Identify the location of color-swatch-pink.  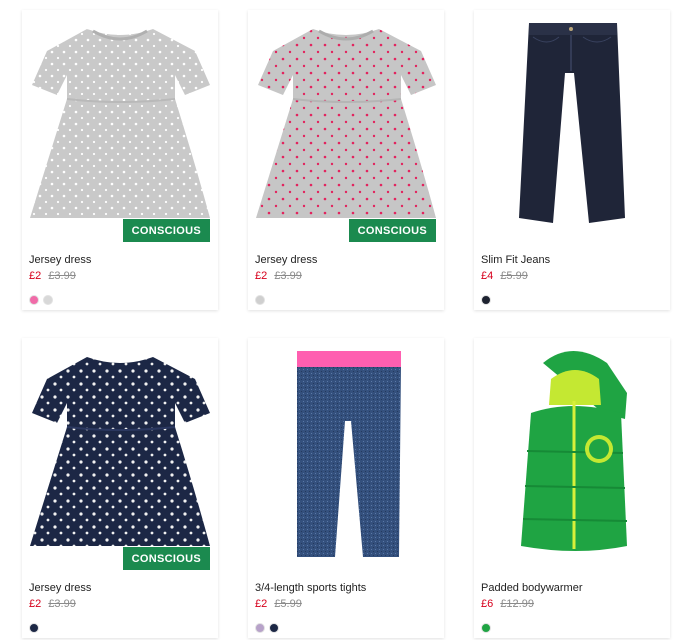
(34, 300).